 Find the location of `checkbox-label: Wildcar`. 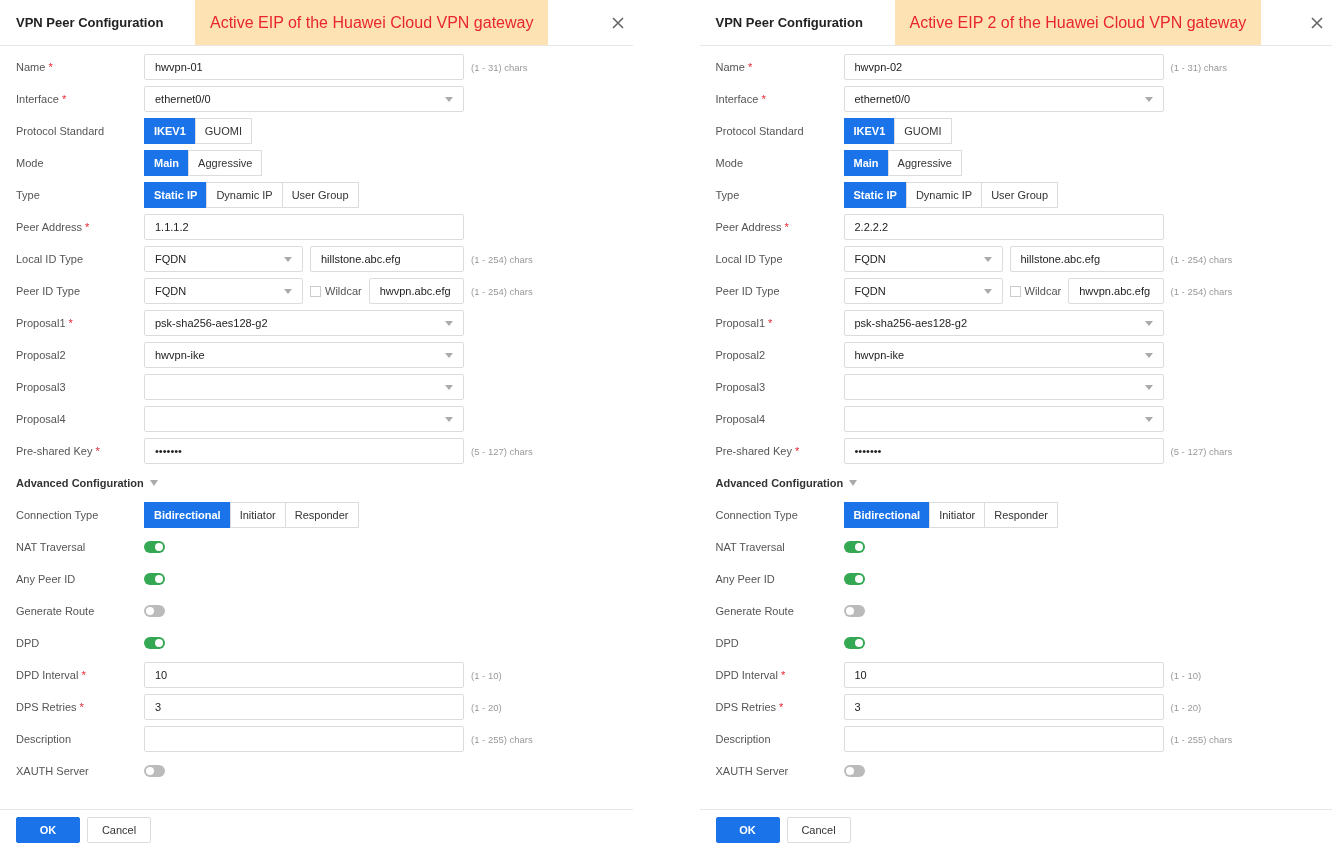

checkbox-label: Wildcar is located at coordinates (343, 291).